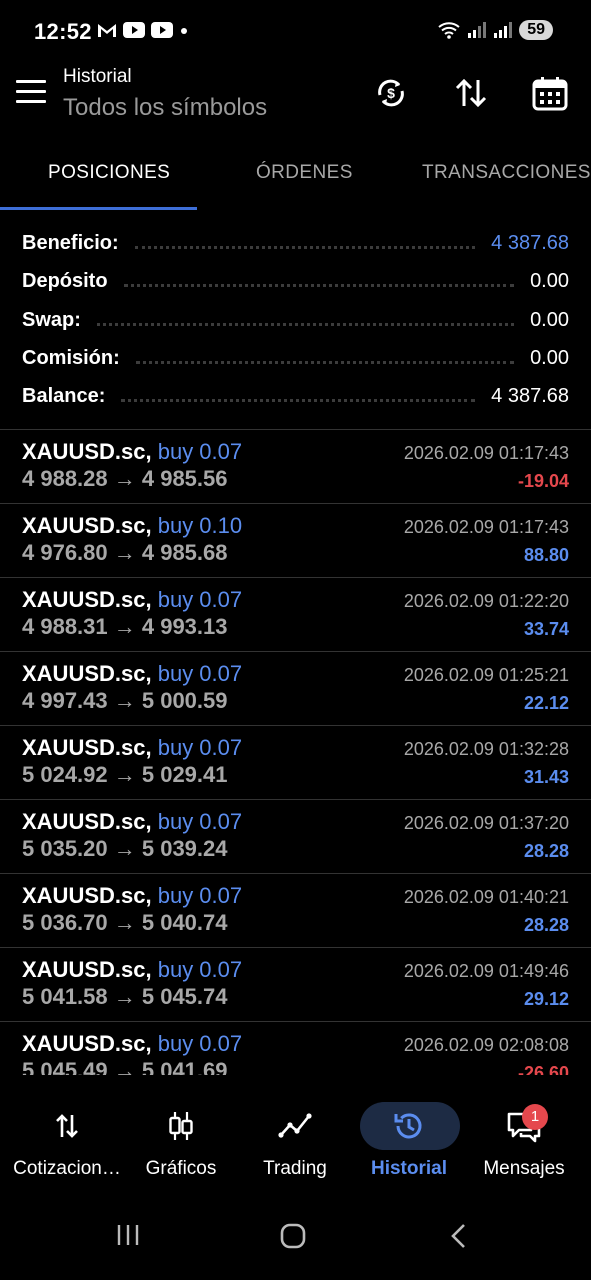 The width and height of the screenshot is (591, 1280). What do you see at coordinates (125, 996) in the screenshot?
I see `trade-prices: 5 041.58 → 5 045.74` at bounding box center [125, 996].